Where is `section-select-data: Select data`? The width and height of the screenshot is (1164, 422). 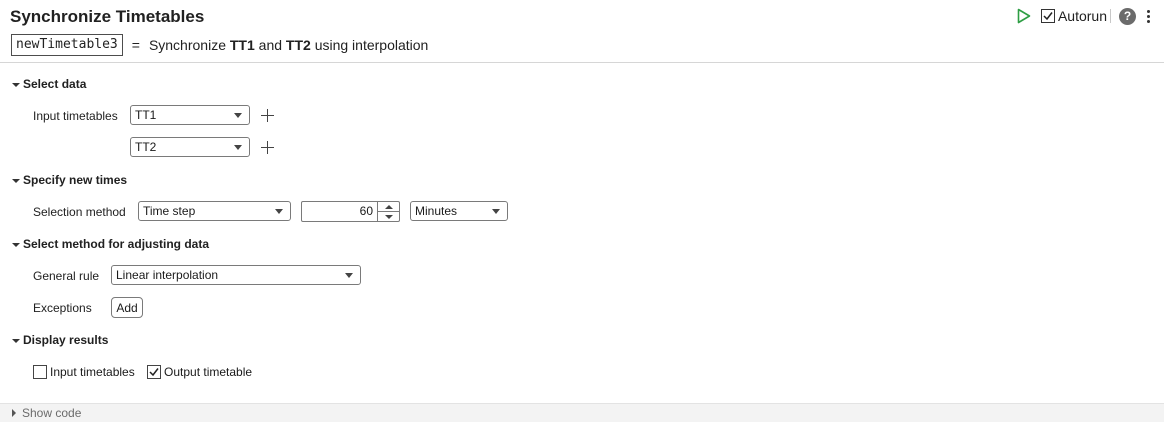 section-select-data: Select data is located at coordinates (49, 84).